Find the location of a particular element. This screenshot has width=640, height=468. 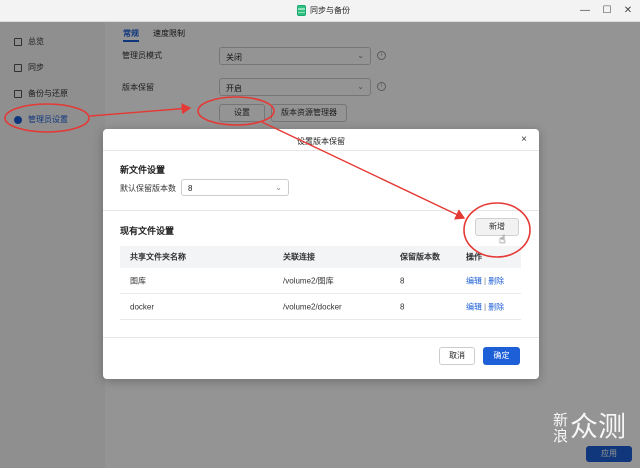

watermark: 新 浪 众测 is located at coordinates (590, 427).